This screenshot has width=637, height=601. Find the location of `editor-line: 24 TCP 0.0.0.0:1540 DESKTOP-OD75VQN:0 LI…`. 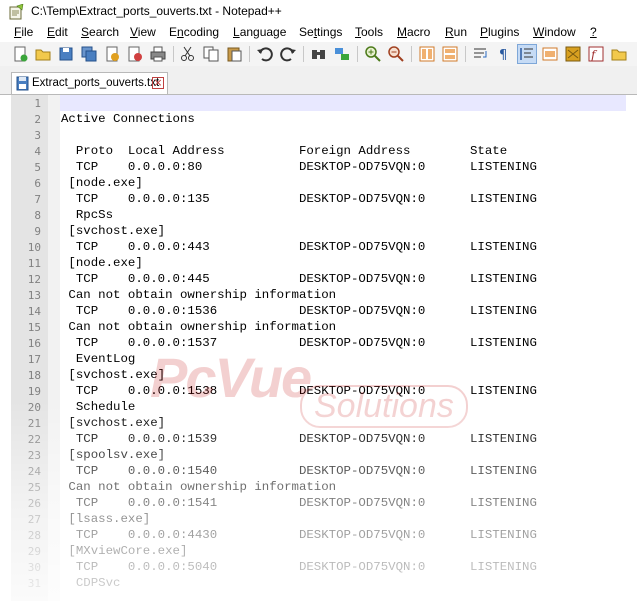

editor-line: 24 TCP 0.0.0.0:1540 DESKTOP-OD75VQN:0 LI… is located at coordinates (318, 471).